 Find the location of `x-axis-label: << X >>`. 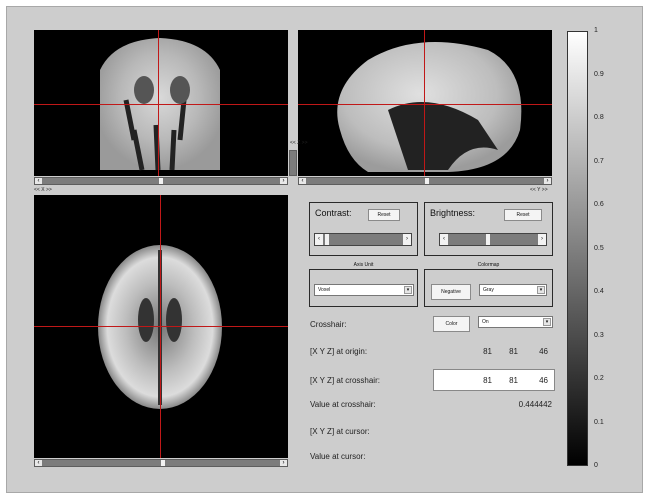

x-axis-label: << X >> is located at coordinates (43, 190).